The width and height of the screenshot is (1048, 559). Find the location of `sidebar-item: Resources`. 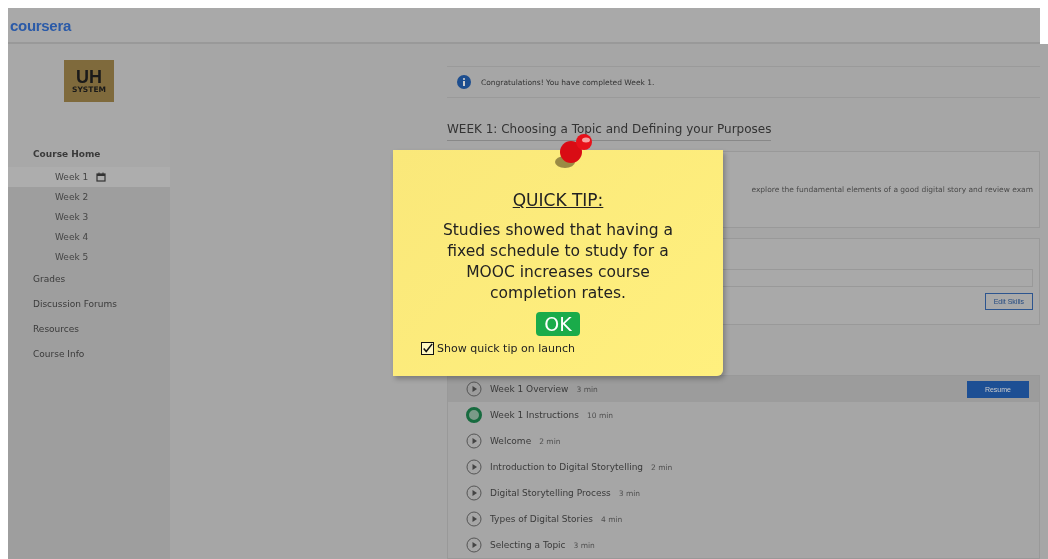

sidebar-item: Resources is located at coordinates (89, 329).